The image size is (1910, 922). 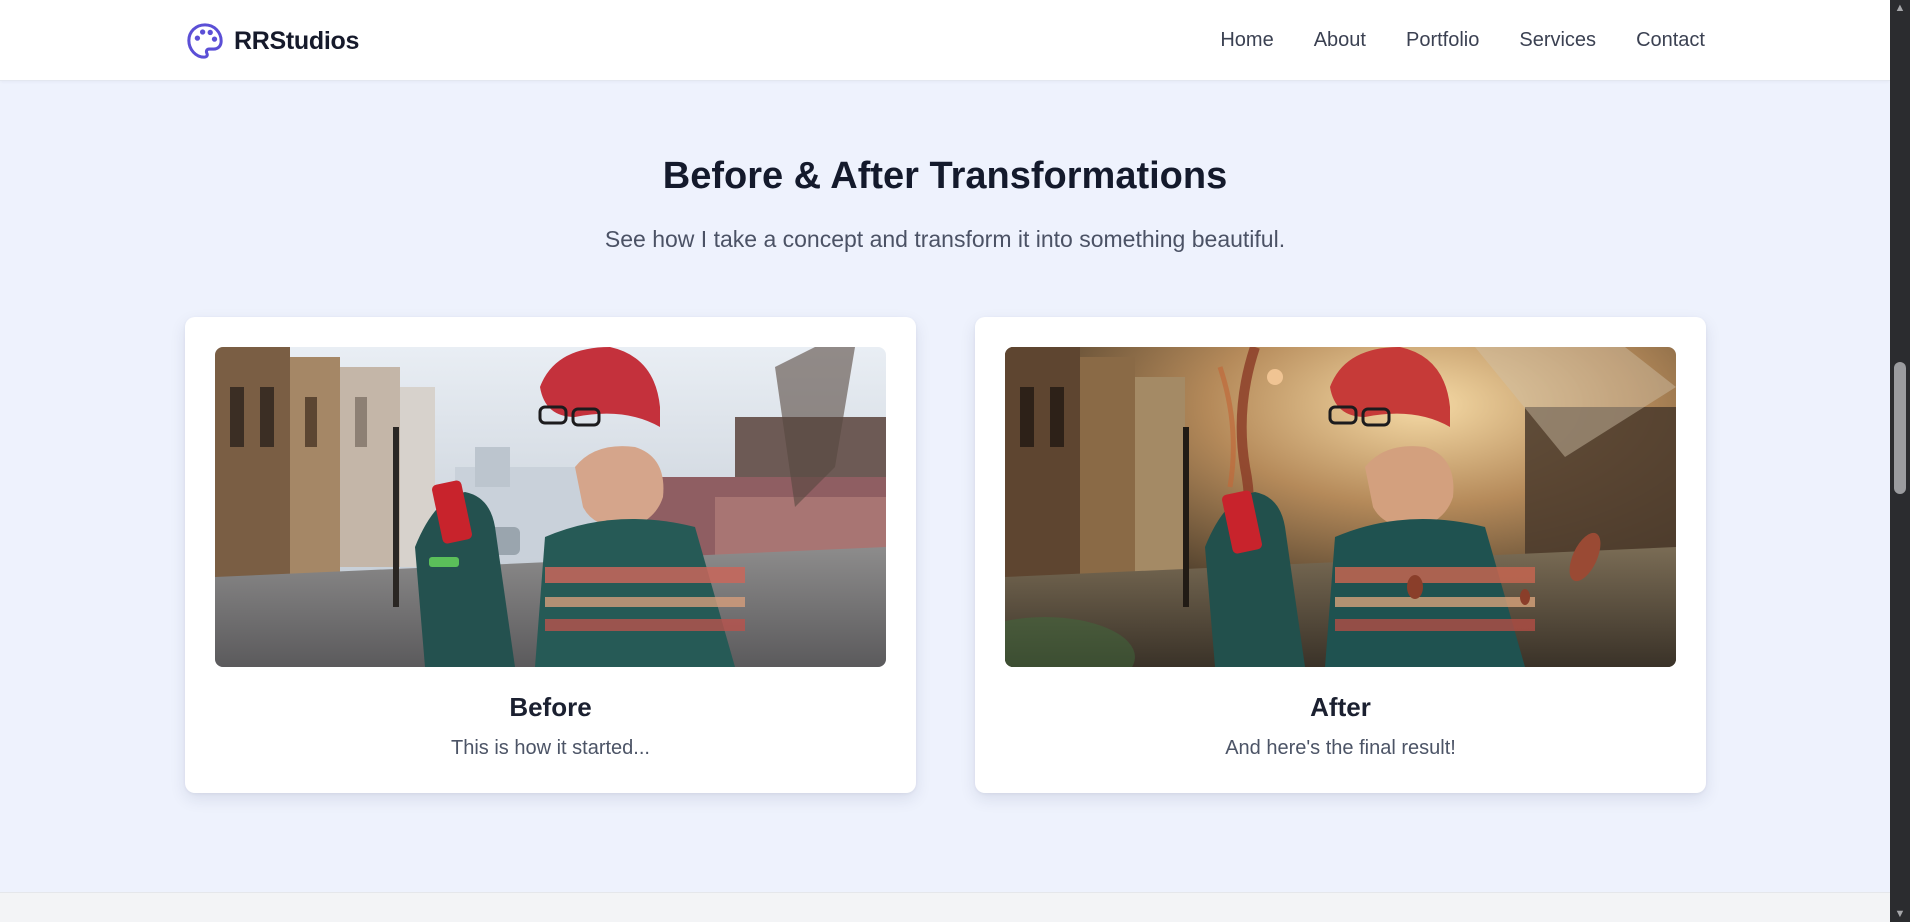 I want to click on nav-links: Home About Portfolio Services Contact, so click(x=1462, y=40).